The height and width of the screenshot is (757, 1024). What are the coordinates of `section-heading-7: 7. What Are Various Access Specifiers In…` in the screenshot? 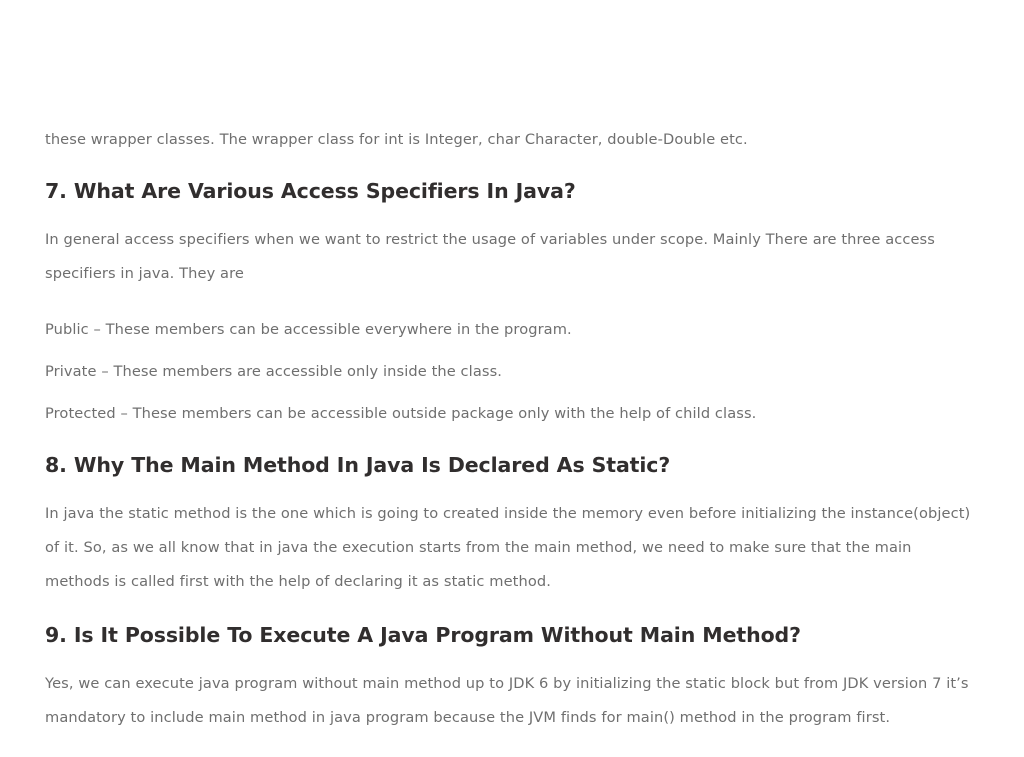 It's located at (310, 191).